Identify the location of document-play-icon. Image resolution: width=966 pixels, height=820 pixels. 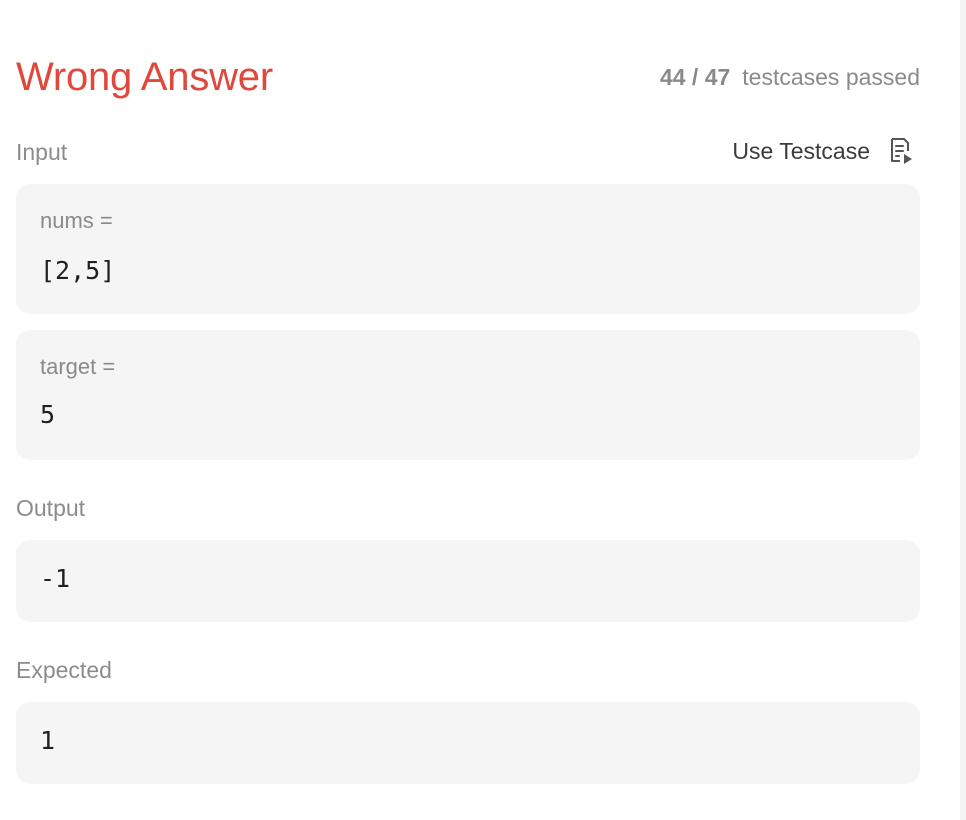
(901, 151).